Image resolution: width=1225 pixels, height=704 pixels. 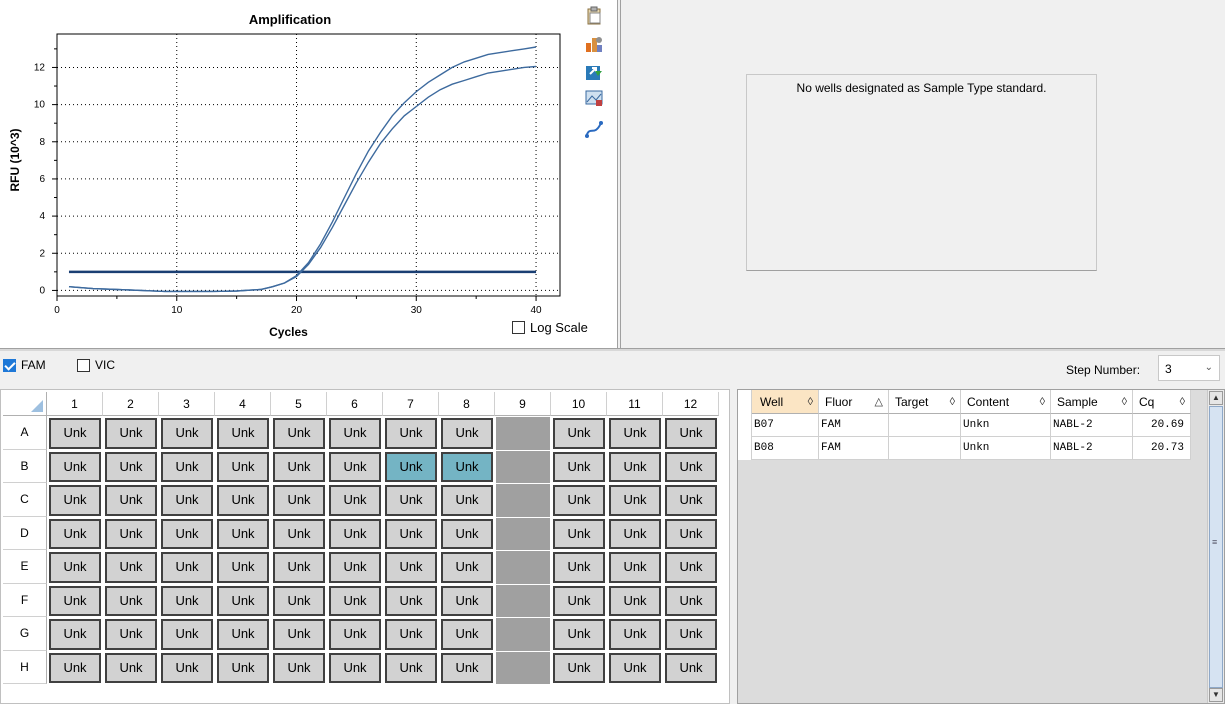 What do you see at coordinates (25, 533) in the screenshot?
I see `row-header: D` at bounding box center [25, 533].